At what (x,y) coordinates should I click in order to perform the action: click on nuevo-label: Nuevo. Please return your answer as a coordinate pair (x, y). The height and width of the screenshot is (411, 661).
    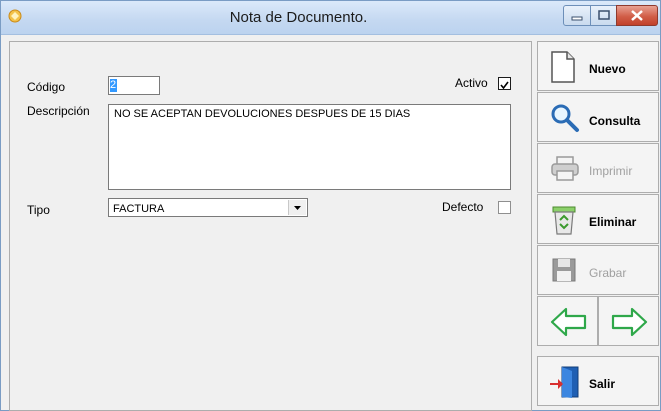
    Looking at the image, I should click on (607, 69).